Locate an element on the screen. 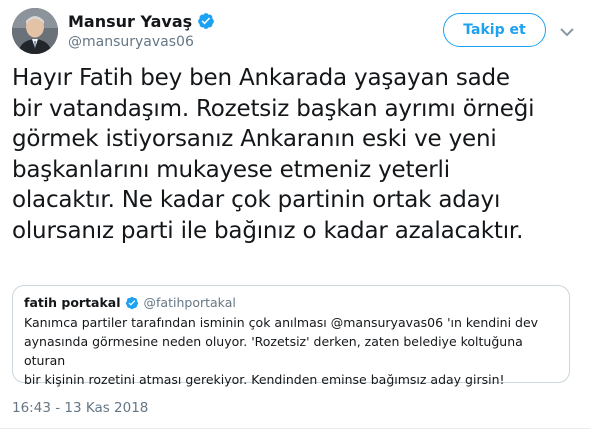 This screenshot has width=590, height=434. tweet-header: Mansur Yavaş @mansuryavas06 Takip et is located at coordinates (295, 31).